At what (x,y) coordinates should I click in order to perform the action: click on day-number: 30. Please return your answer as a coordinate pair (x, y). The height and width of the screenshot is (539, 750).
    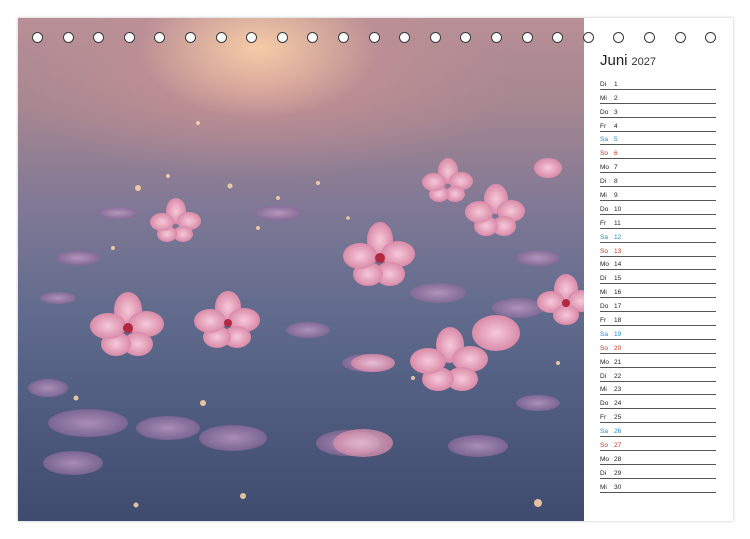
    Looking at the image, I should click on (618, 487).